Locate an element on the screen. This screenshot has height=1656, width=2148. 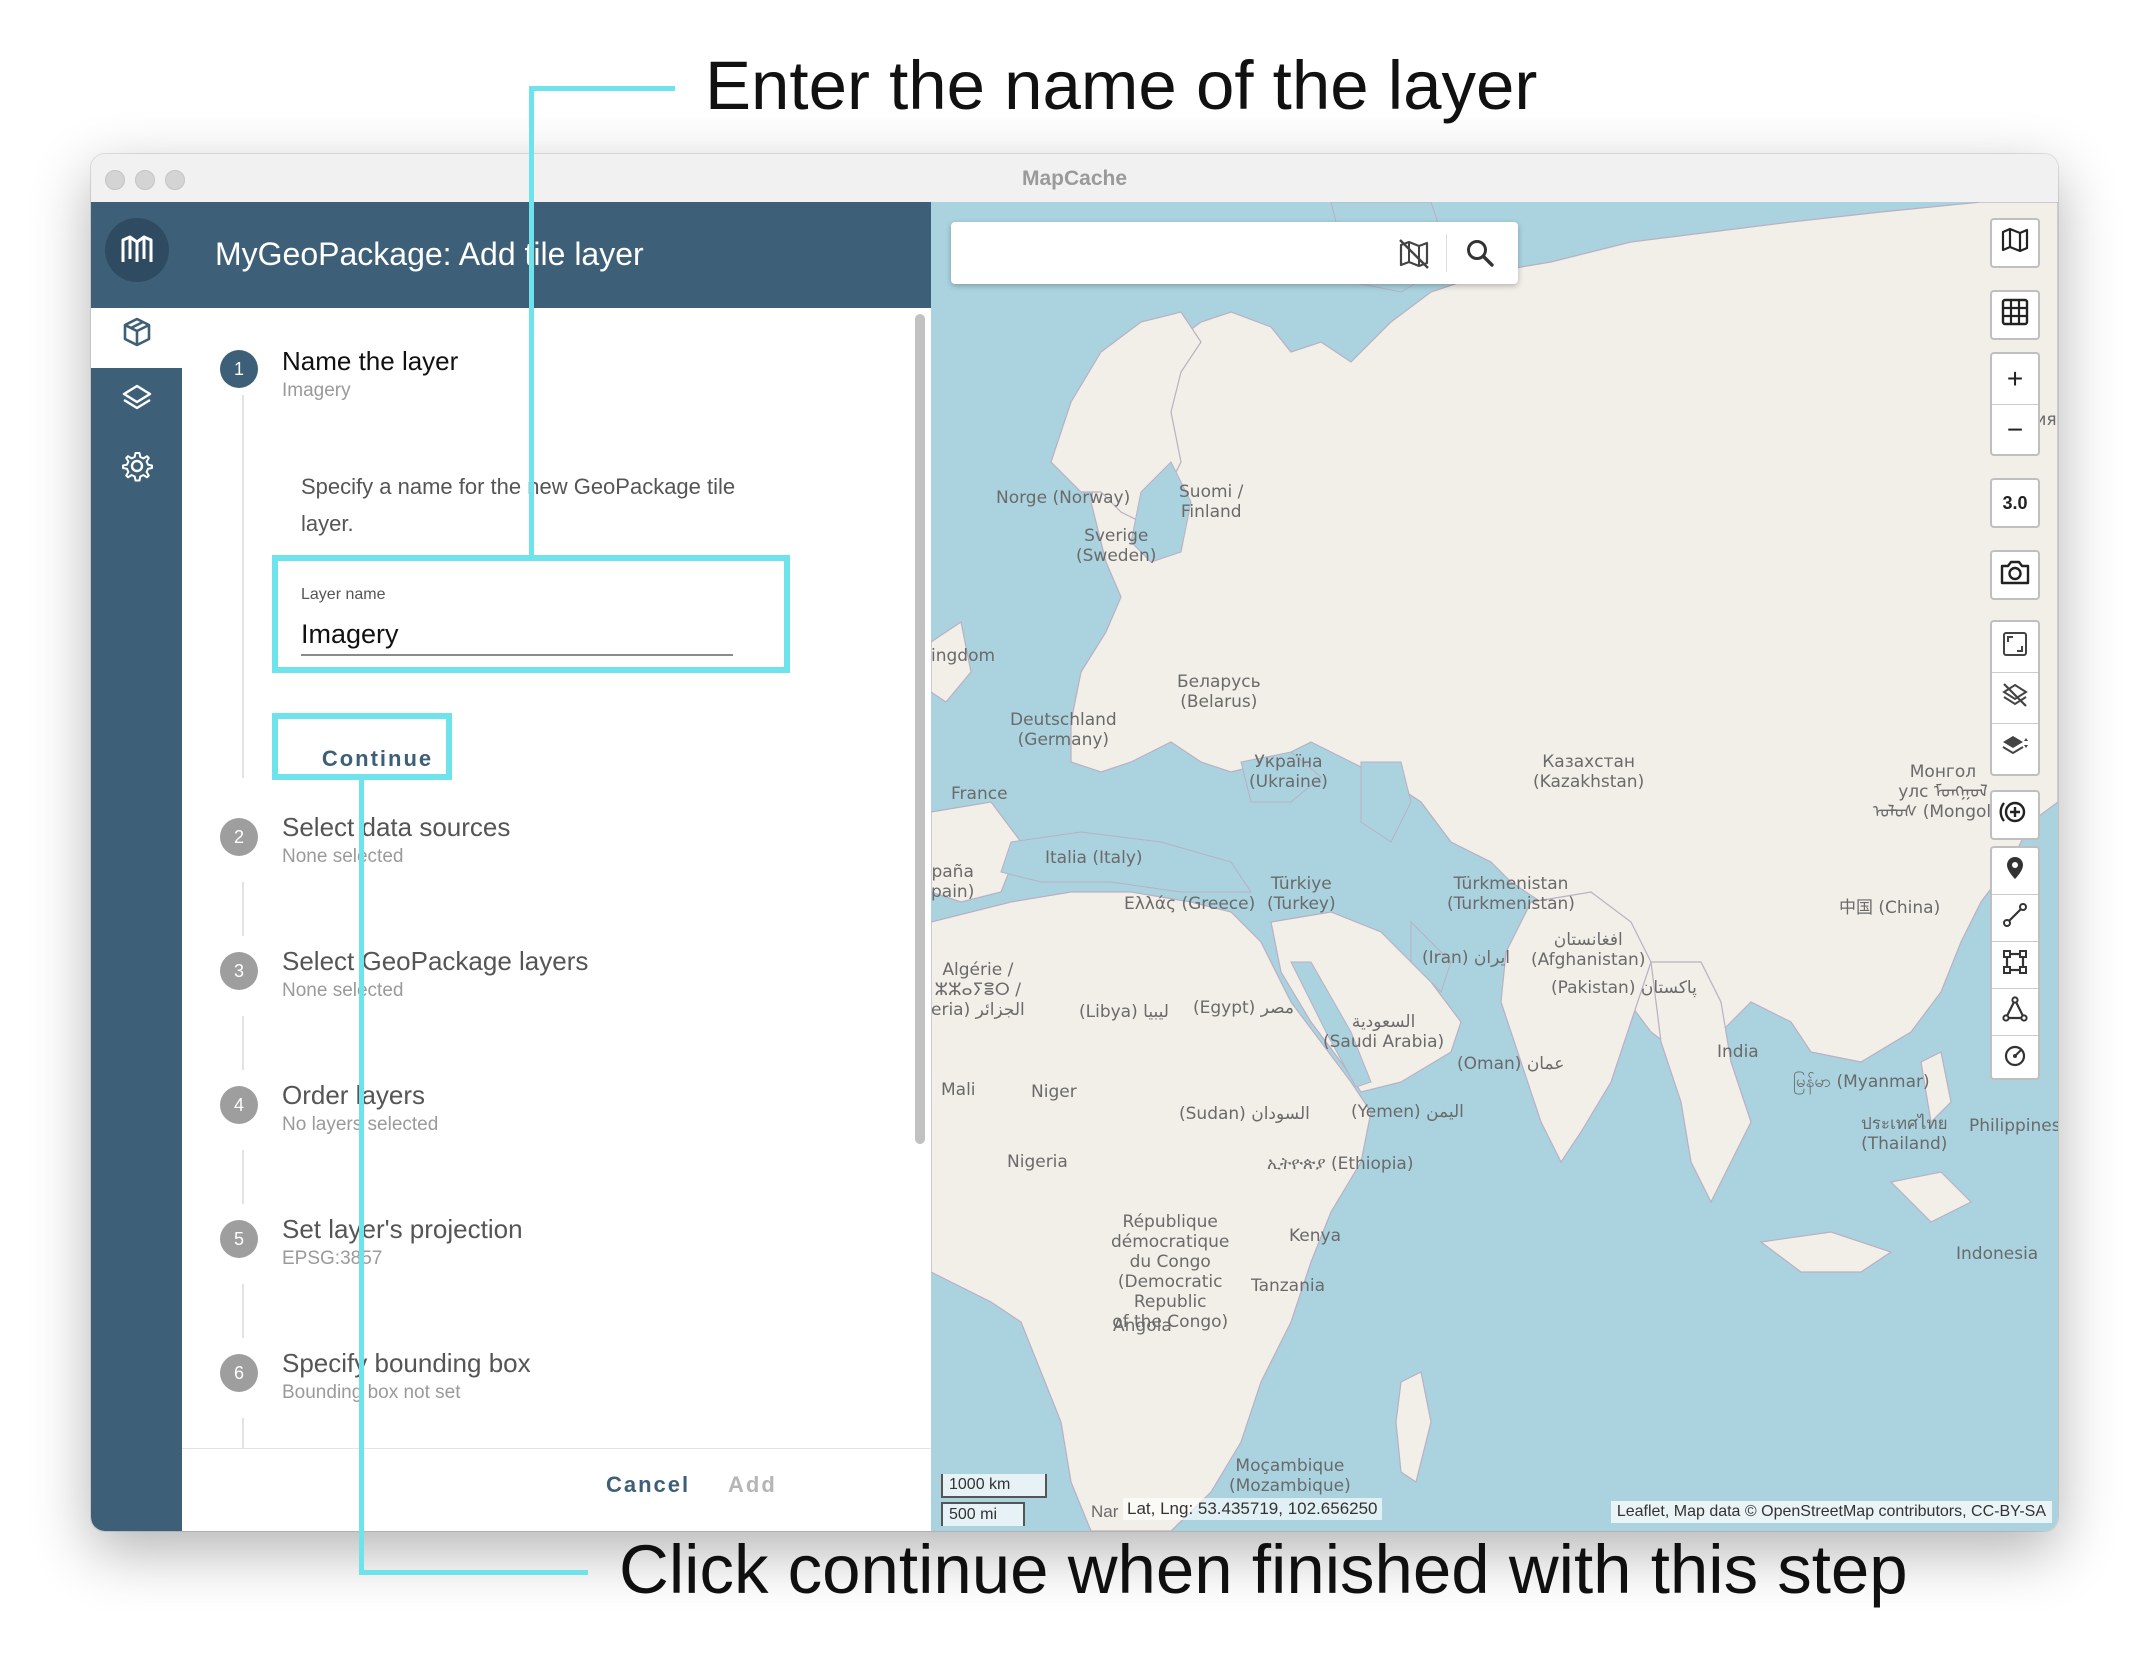
settings-icon is located at coordinates (137, 466).